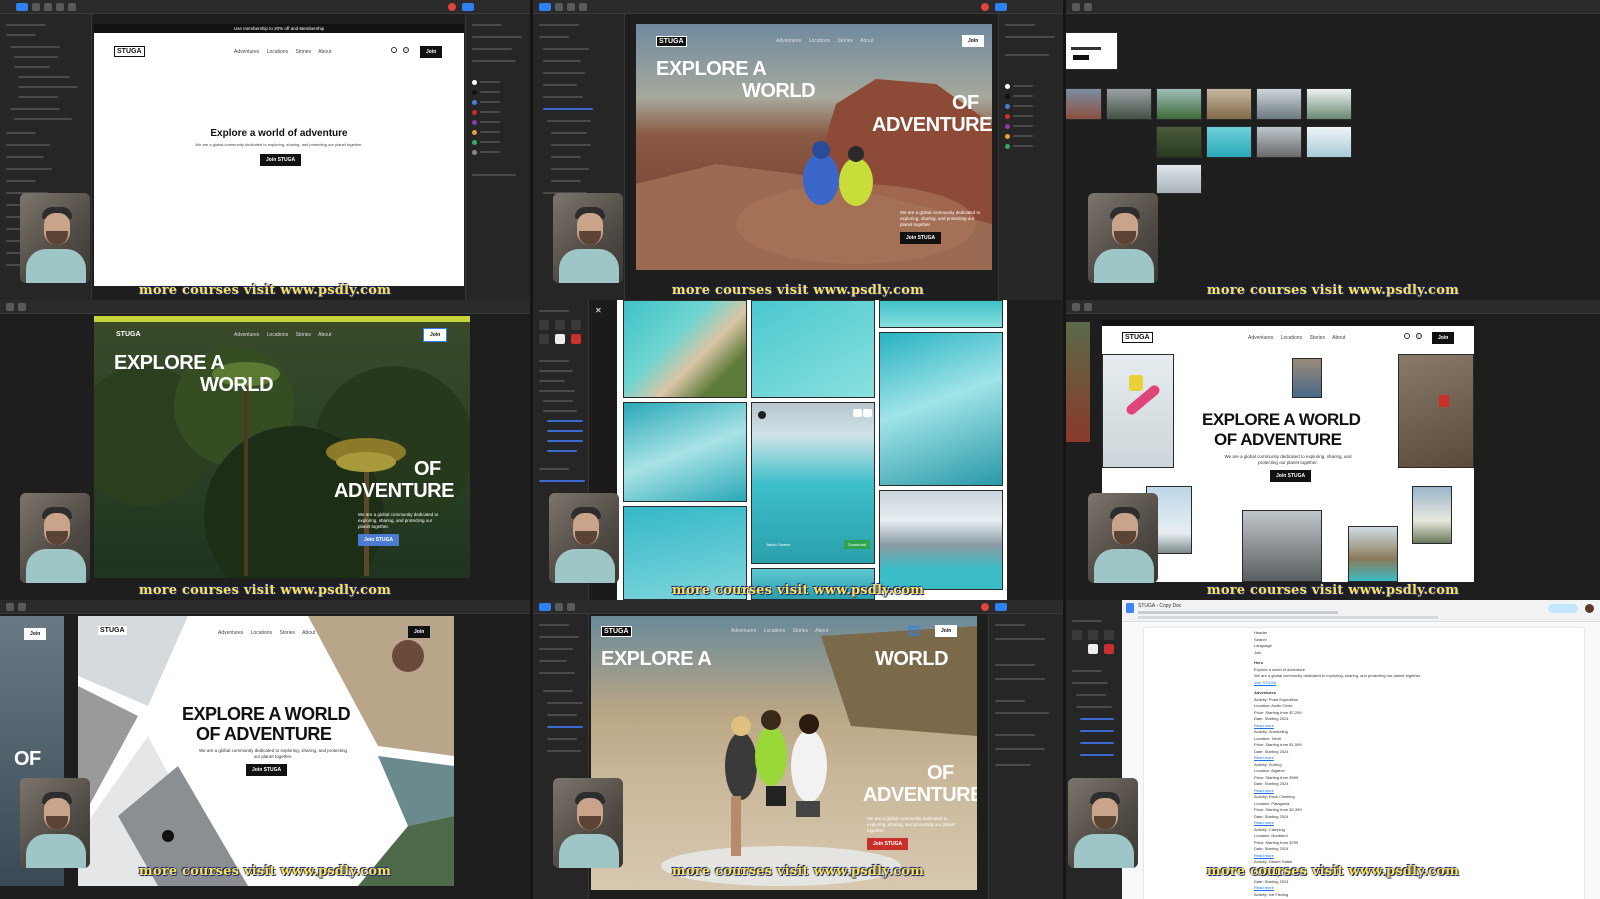 The height and width of the screenshot is (899, 1600). Describe the element at coordinates (1258, 652) in the screenshot. I see `doc-line: Join` at that location.